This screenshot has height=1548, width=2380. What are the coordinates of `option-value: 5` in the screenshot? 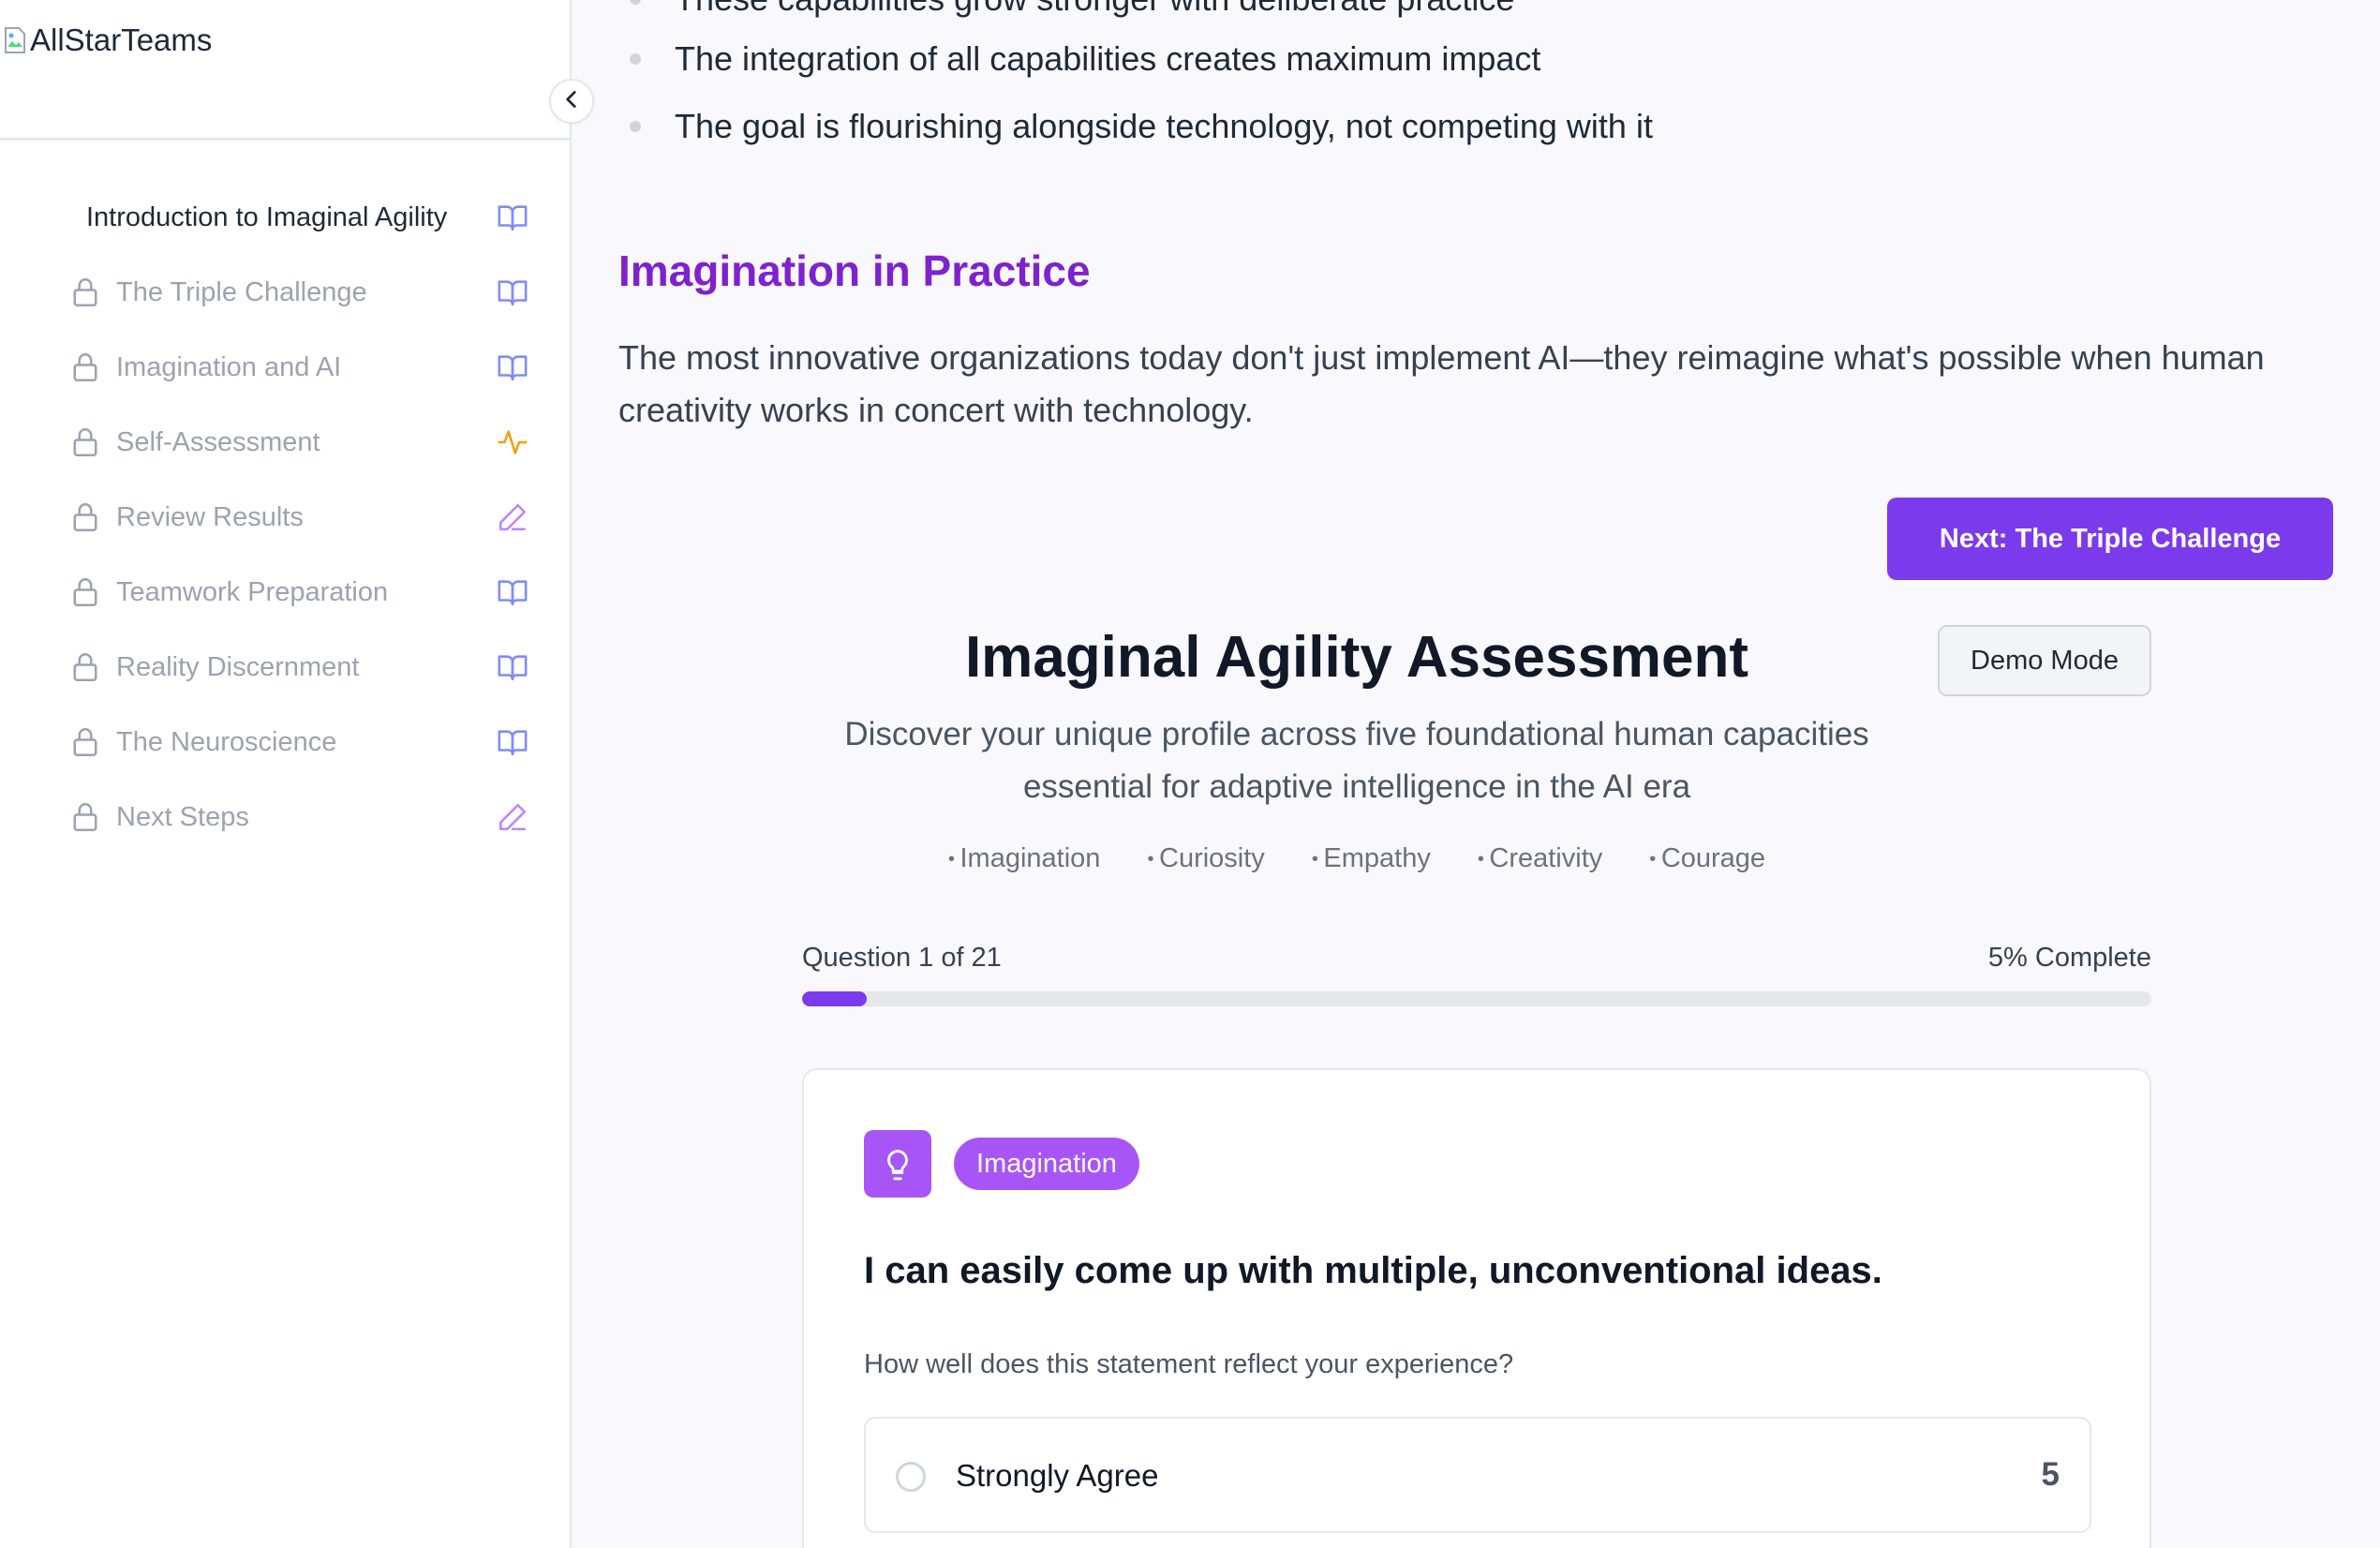 It's located at (2050, 1474).